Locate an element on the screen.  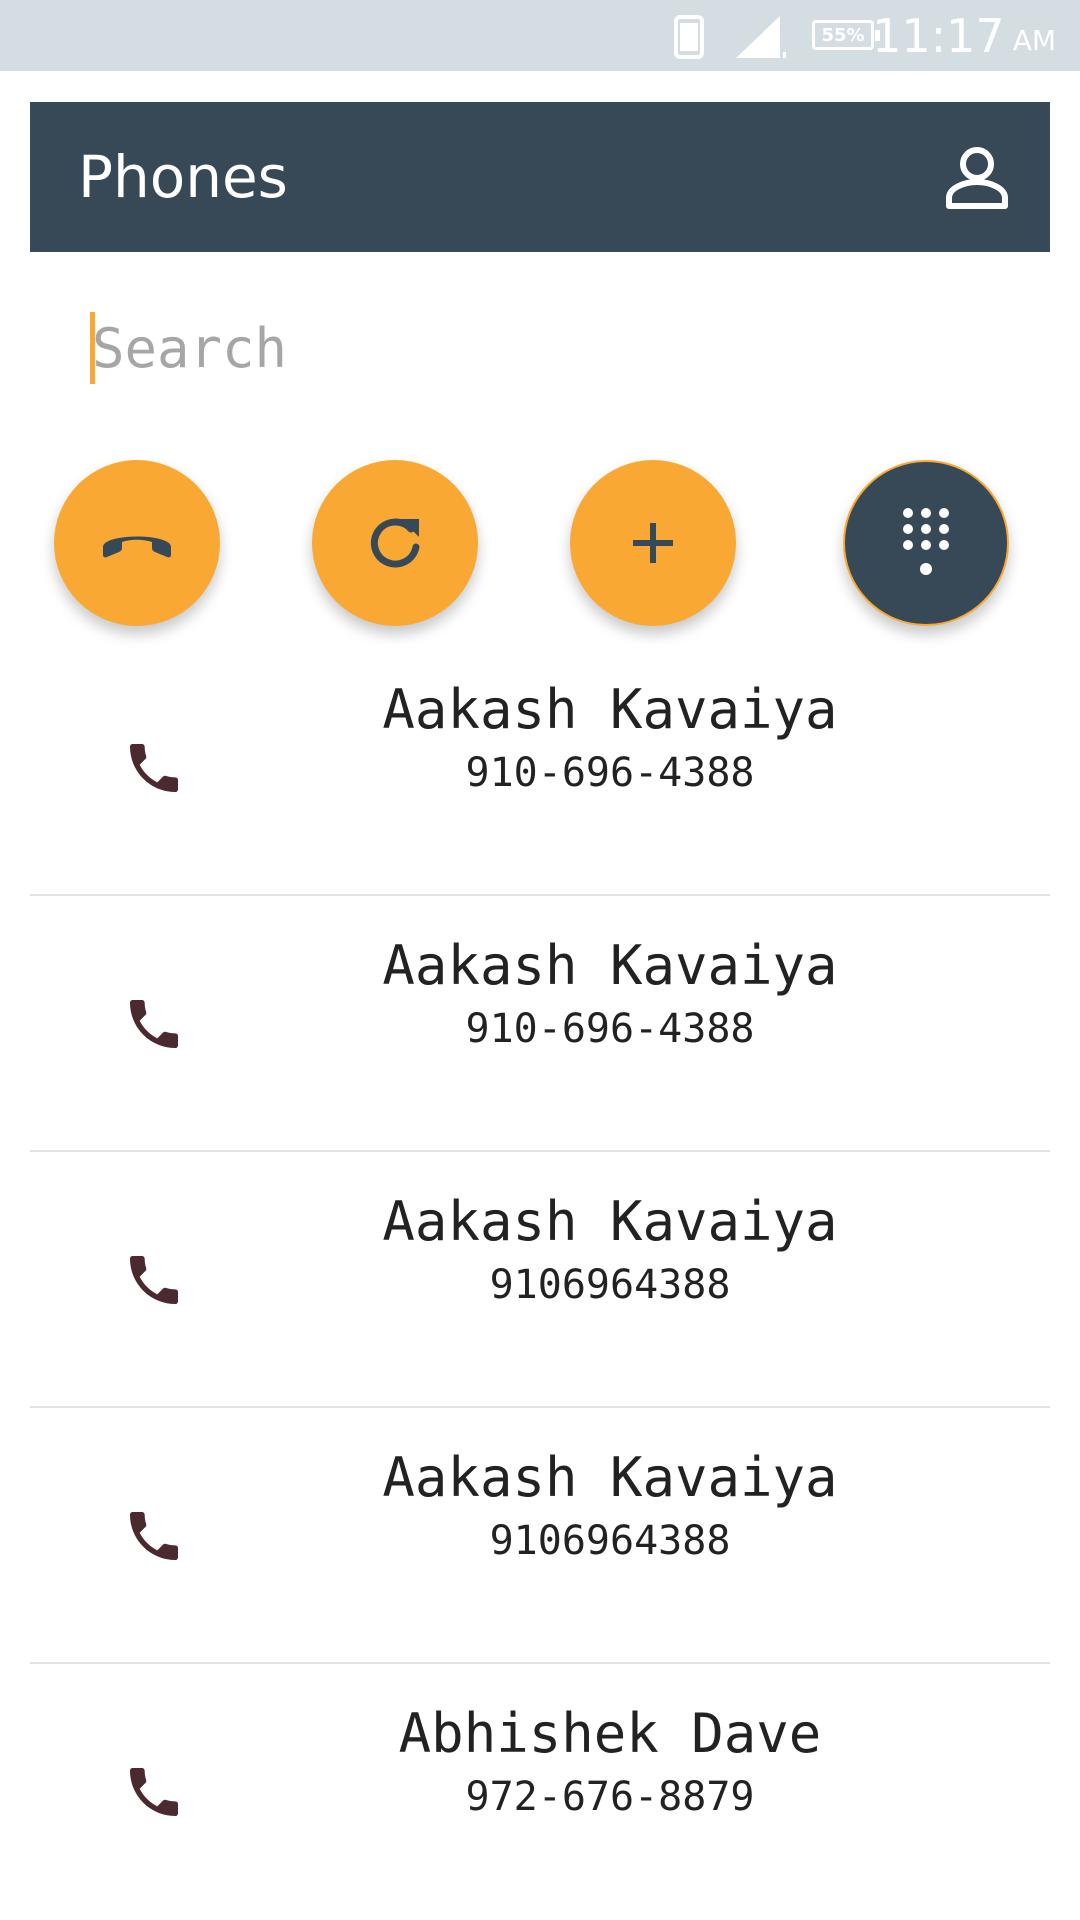
refresh-button is located at coordinates (395, 543).